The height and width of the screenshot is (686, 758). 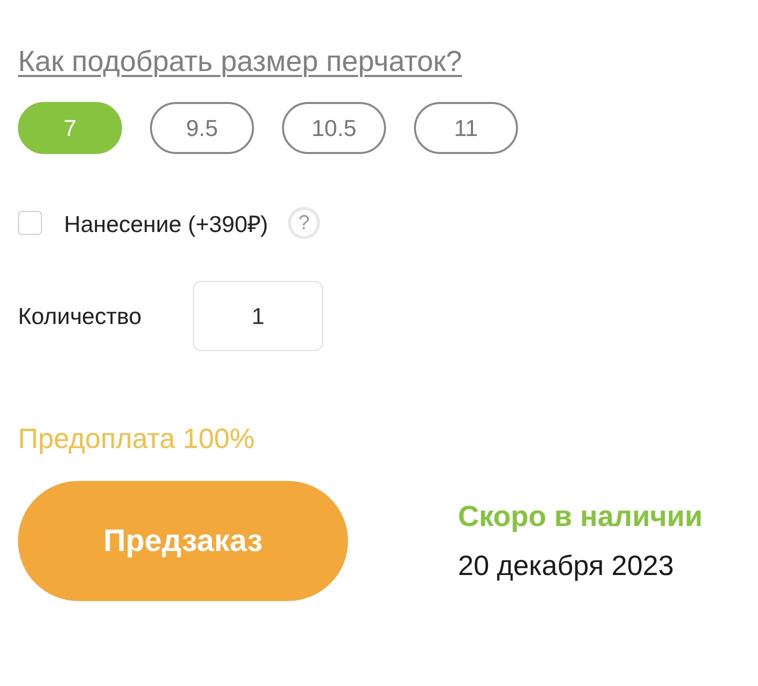 What do you see at coordinates (80, 316) in the screenshot?
I see `quantity-label: Количество` at bounding box center [80, 316].